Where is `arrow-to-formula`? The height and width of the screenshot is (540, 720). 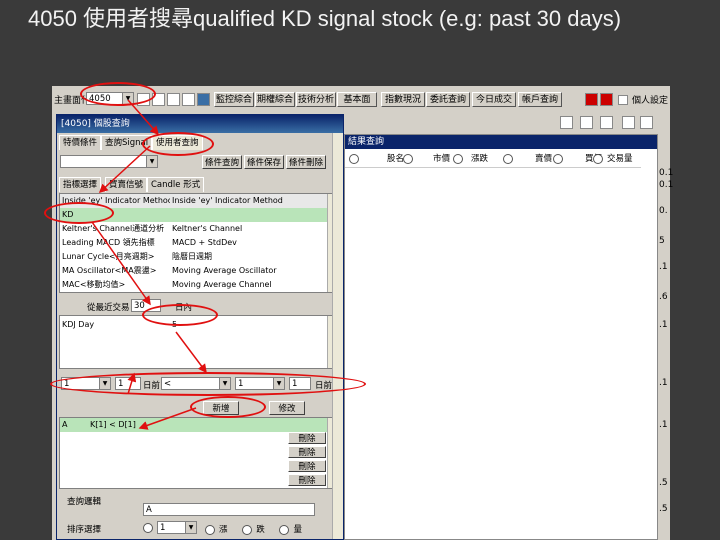
arrow-to-formula is located at coordinates (167, 418).